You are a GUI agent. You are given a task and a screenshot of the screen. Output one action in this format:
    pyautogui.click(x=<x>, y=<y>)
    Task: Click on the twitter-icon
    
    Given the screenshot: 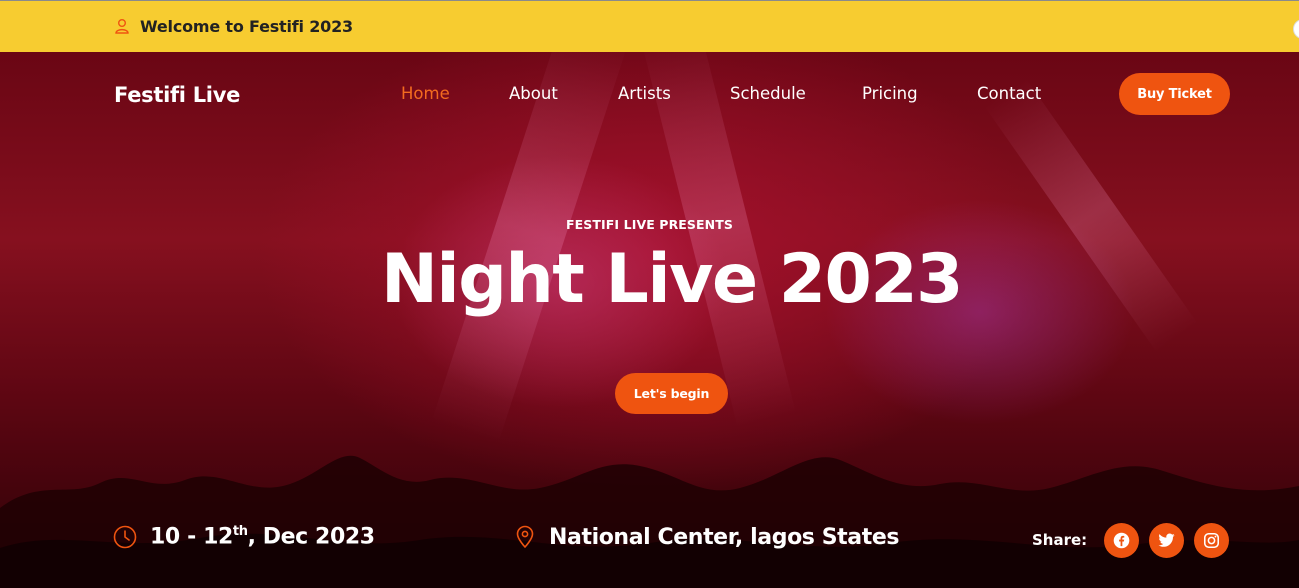 What is the action you would take?
    pyautogui.click(x=1166, y=540)
    